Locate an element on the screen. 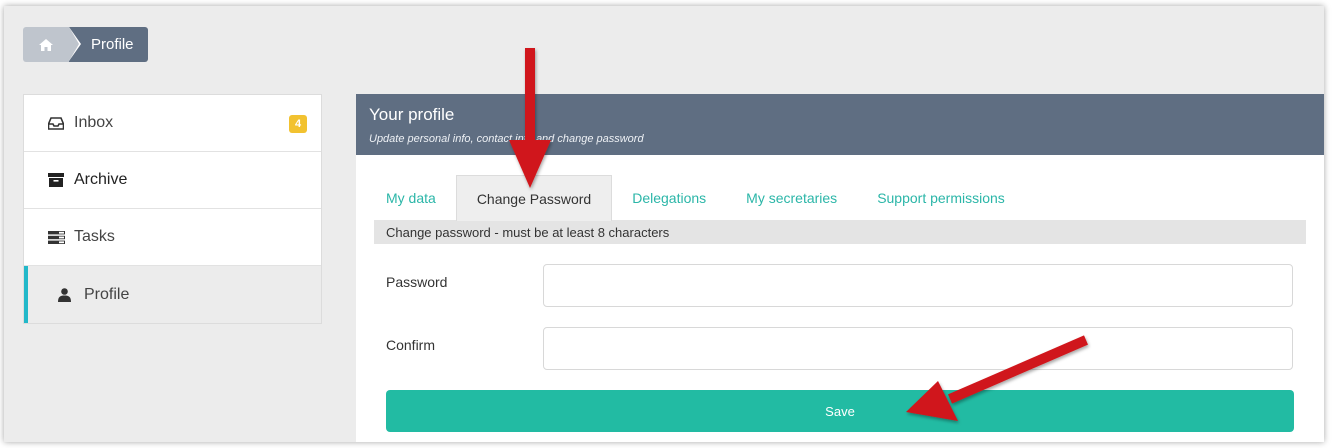  tab-change-password: Change Password is located at coordinates (534, 198).